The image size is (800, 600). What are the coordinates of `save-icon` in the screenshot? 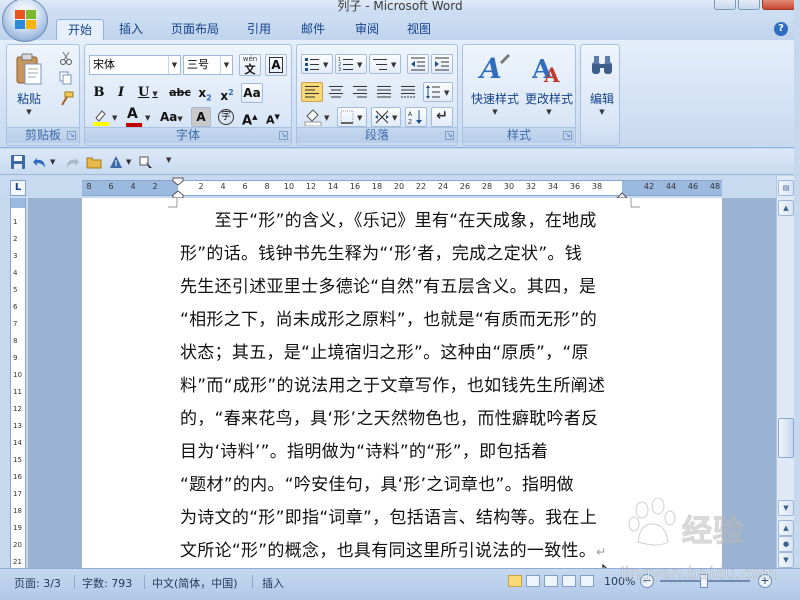 It's located at (18, 162).